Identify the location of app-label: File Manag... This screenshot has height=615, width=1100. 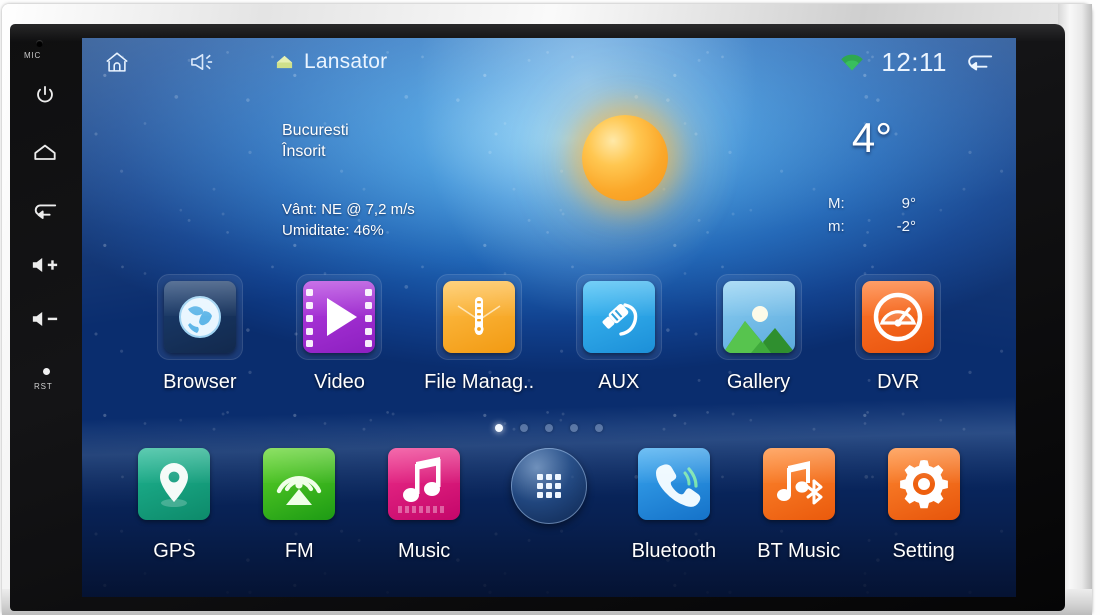
(479, 382).